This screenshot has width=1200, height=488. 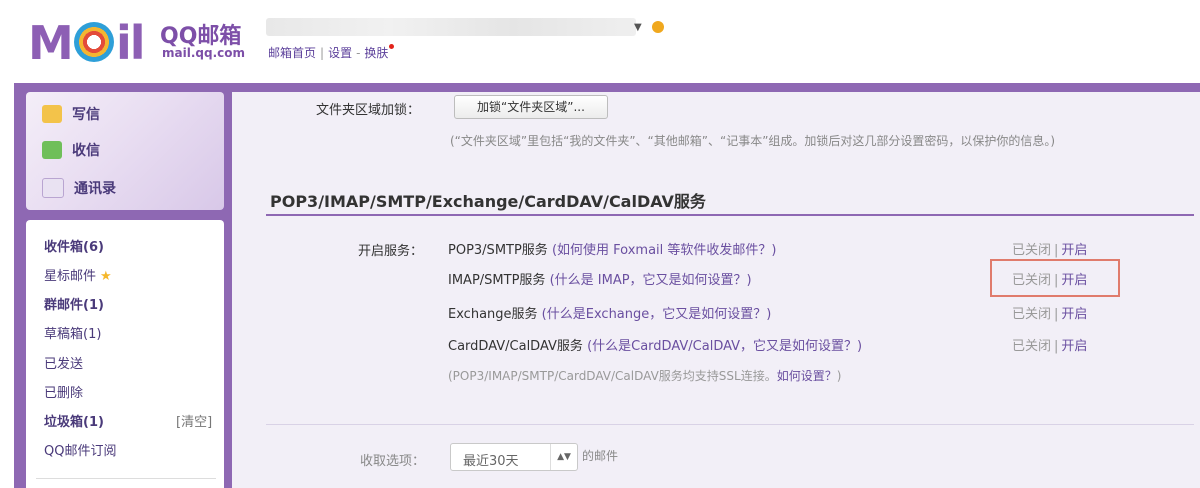 I want to click on link-change-skin: 换肤, so click(x=376, y=52).